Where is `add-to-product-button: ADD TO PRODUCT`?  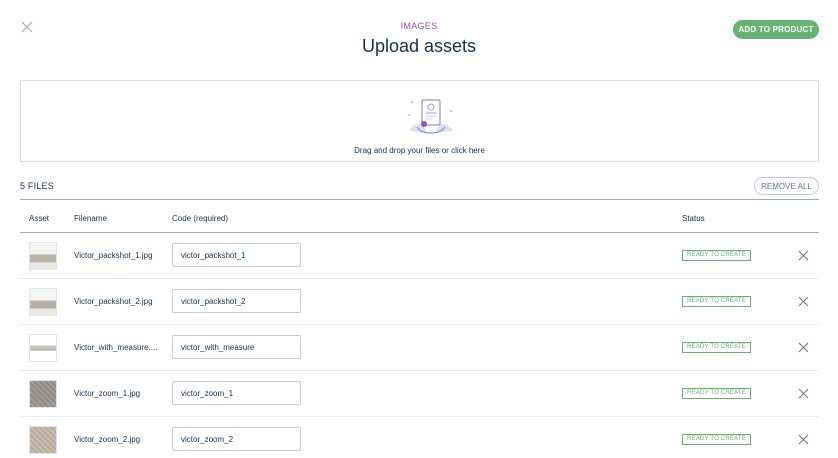
add-to-product-button: ADD TO PRODUCT is located at coordinates (776, 29).